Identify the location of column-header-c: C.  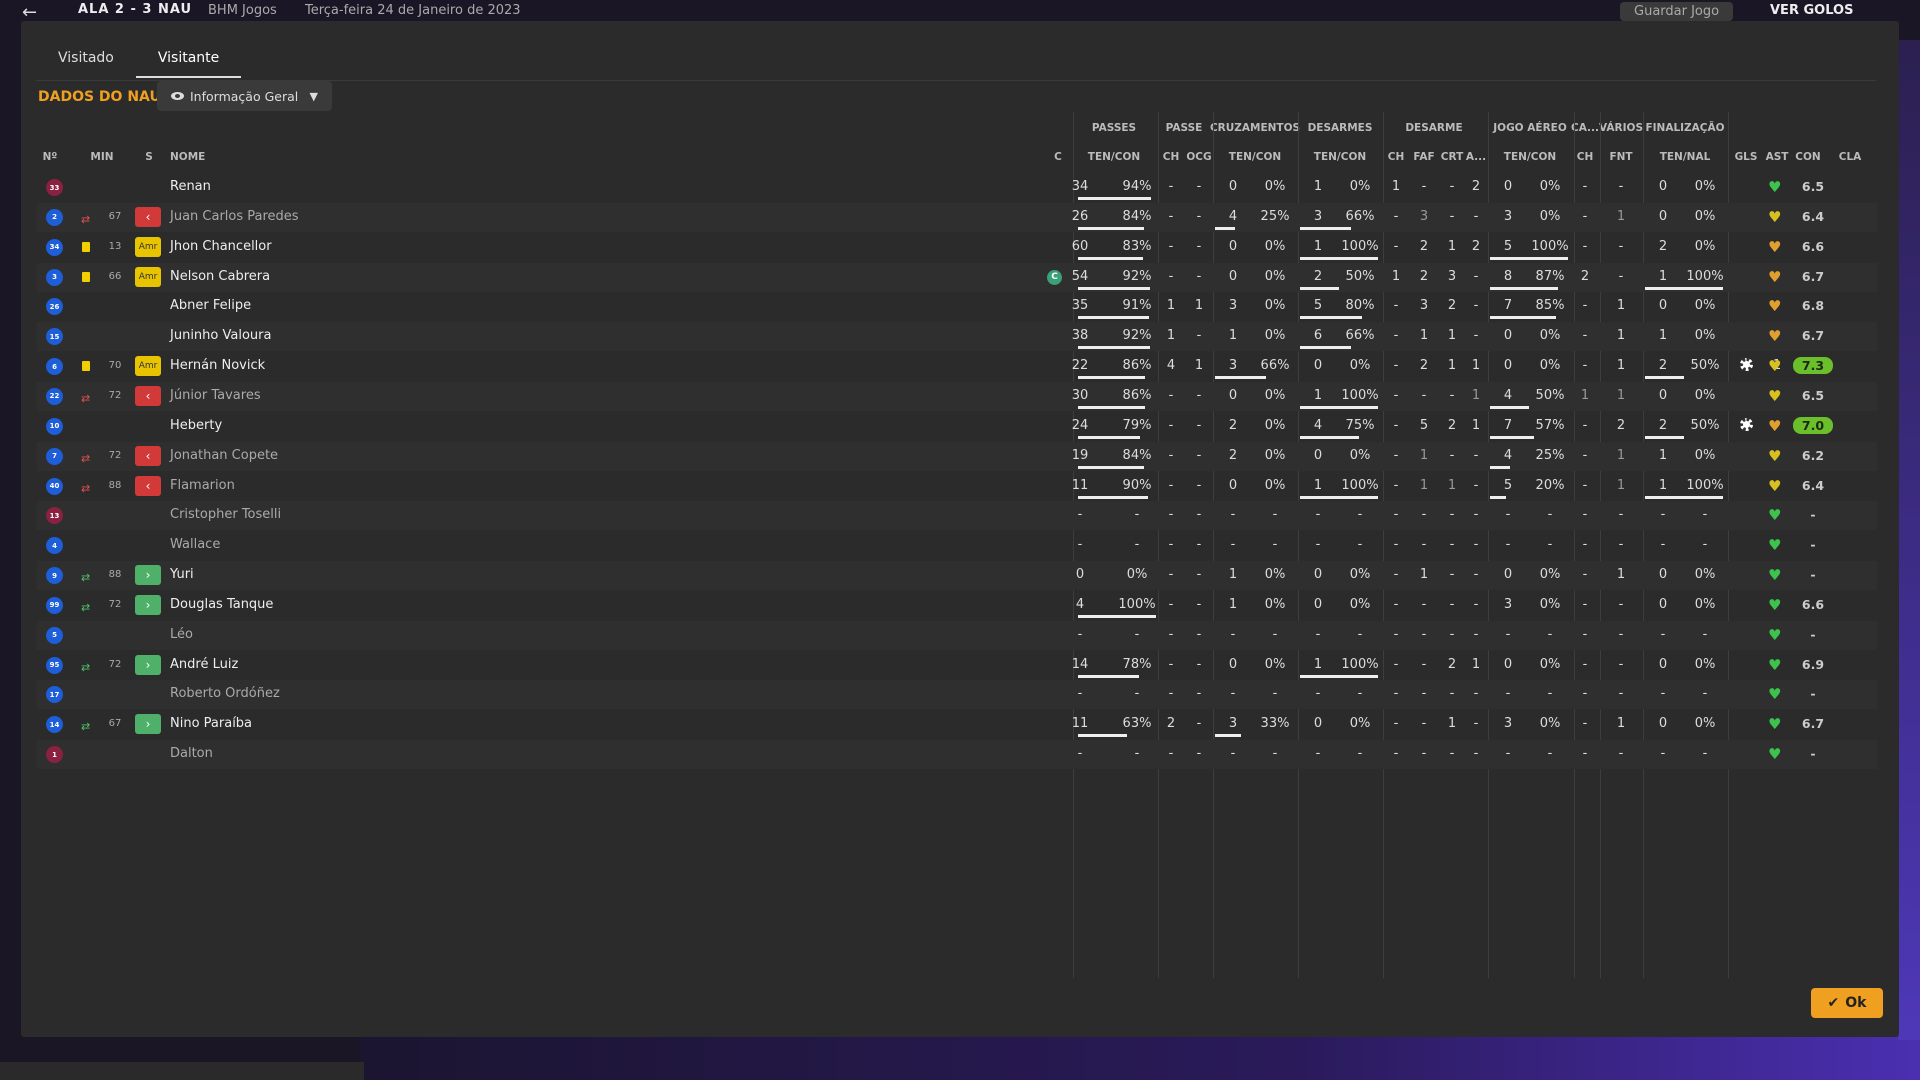
(1058, 157).